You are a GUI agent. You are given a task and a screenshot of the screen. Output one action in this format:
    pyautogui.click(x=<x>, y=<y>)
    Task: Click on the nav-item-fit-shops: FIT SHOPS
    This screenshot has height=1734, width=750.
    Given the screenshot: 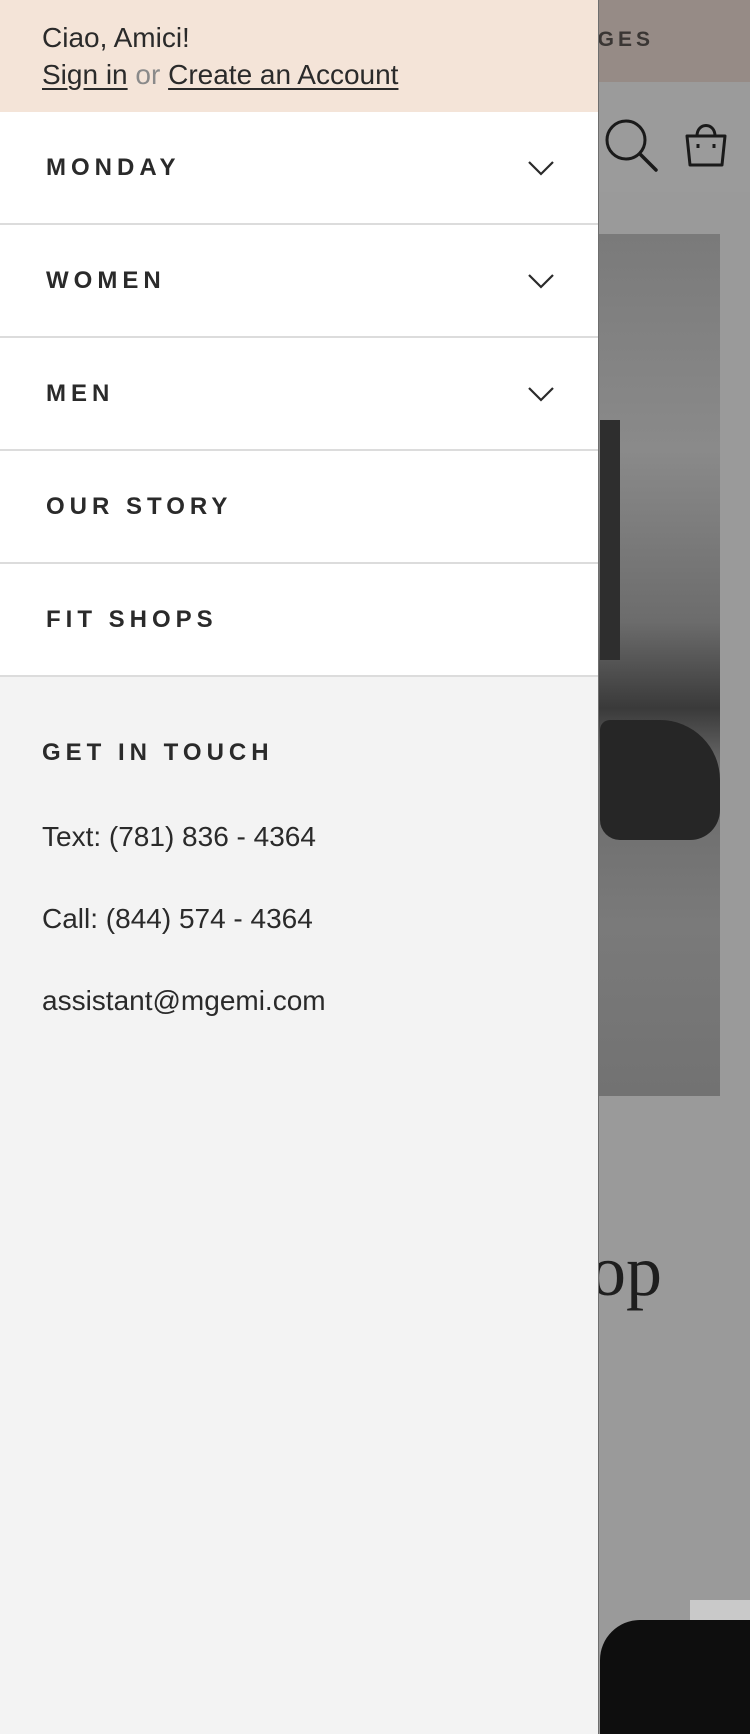 What is the action you would take?
    pyautogui.click(x=299, y=620)
    